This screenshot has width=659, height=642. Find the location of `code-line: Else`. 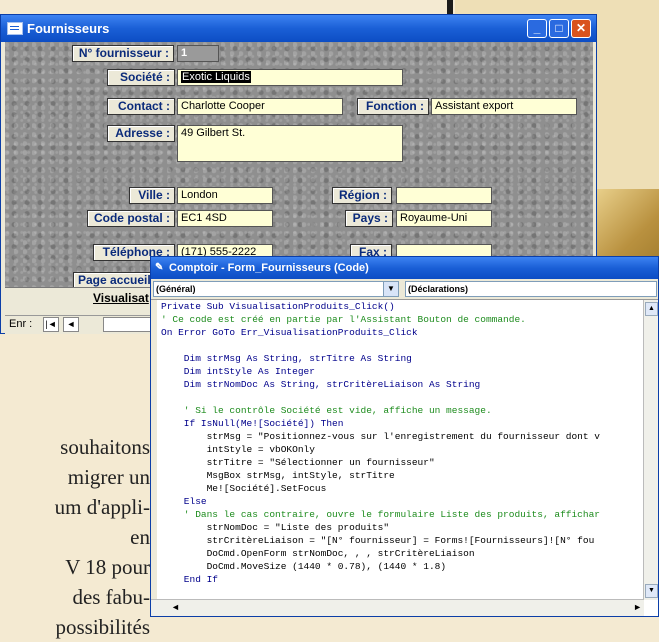

code-line: Else is located at coordinates (184, 501).